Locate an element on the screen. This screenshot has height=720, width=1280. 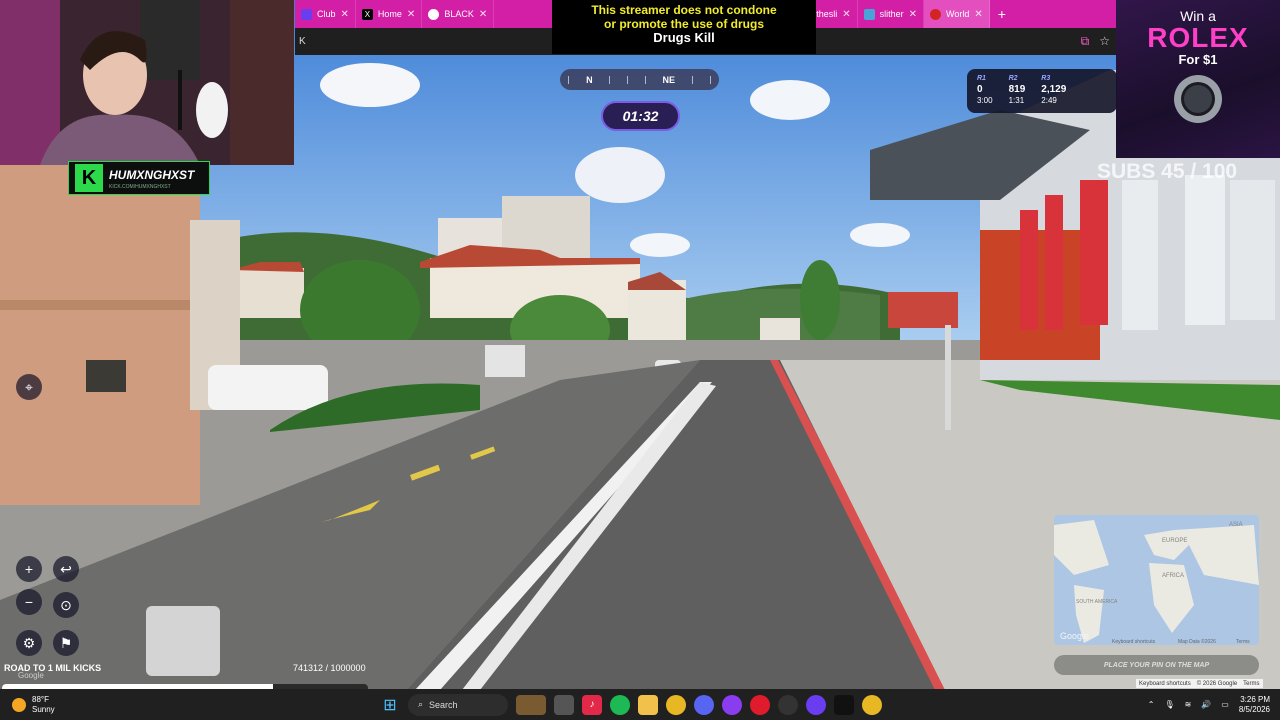
round-label: R3 is located at coordinates (1046, 78).